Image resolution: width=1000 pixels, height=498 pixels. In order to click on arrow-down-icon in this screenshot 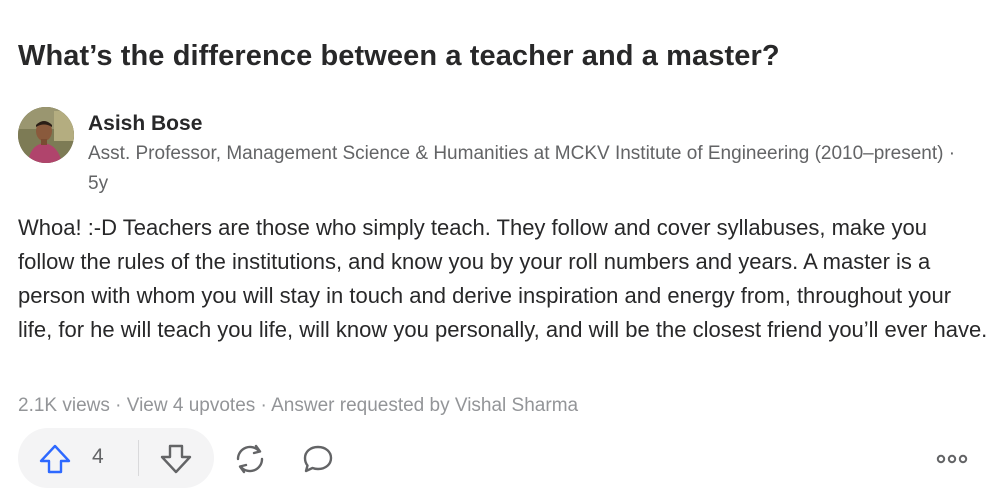, I will do `click(176, 459)`.